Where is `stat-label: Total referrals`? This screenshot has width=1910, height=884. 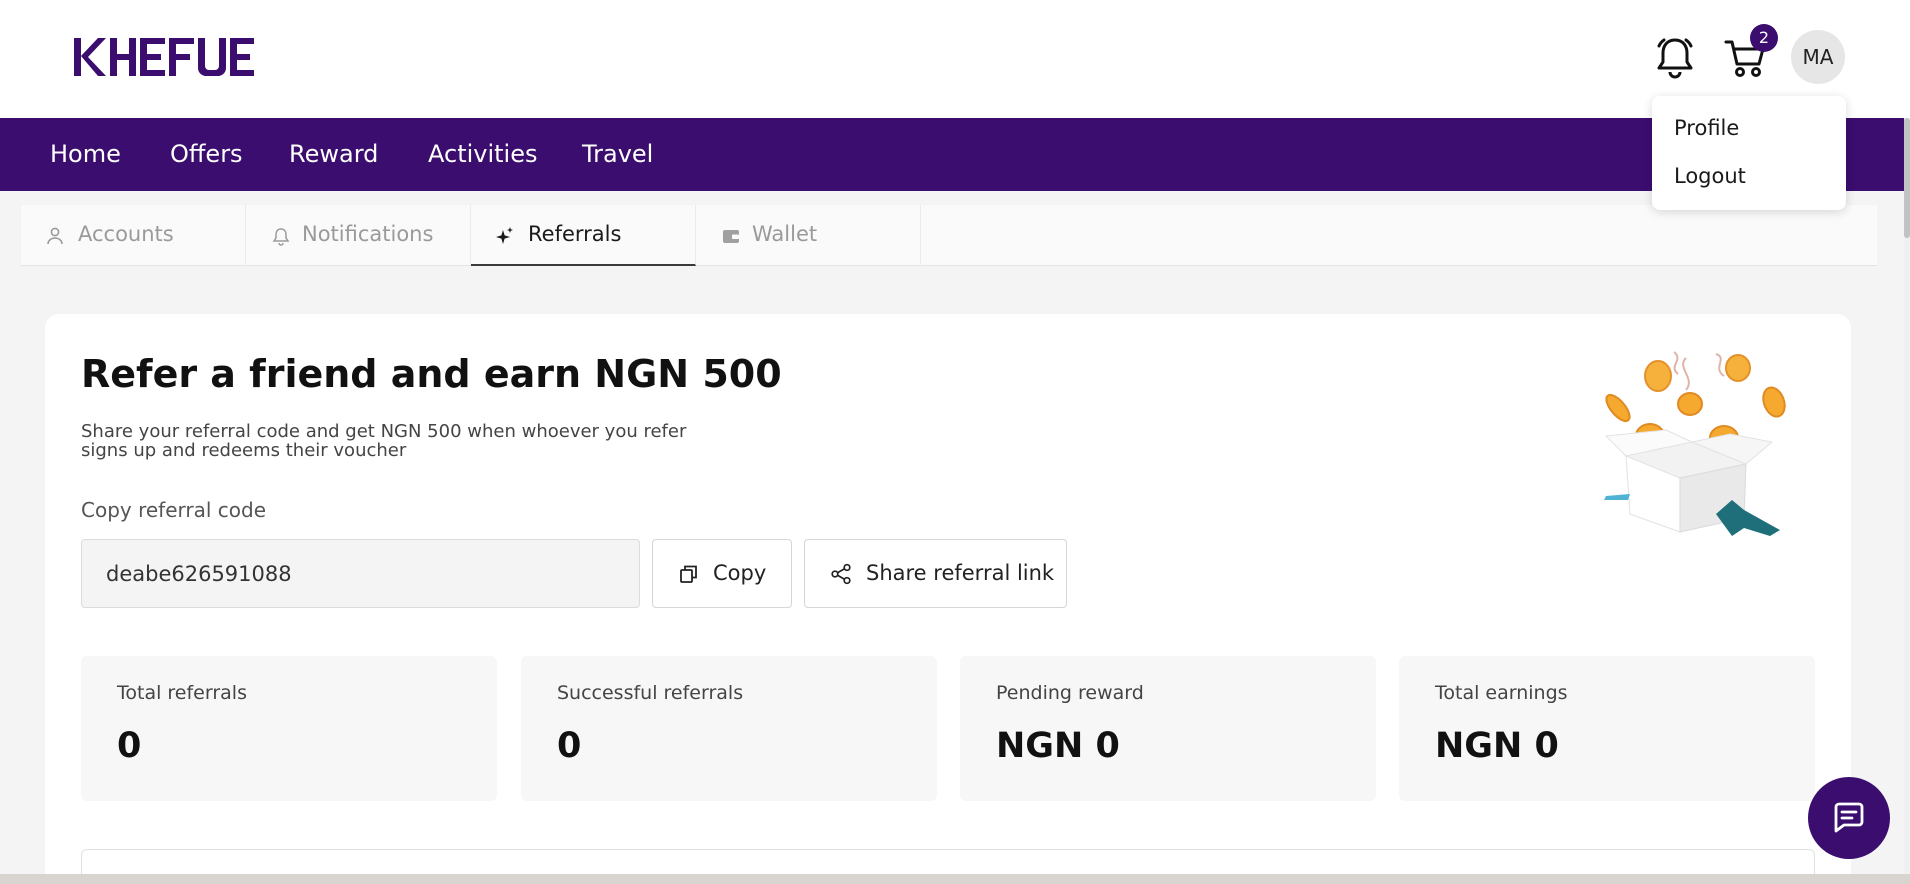
stat-label: Total referrals is located at coordinates (182, 693).